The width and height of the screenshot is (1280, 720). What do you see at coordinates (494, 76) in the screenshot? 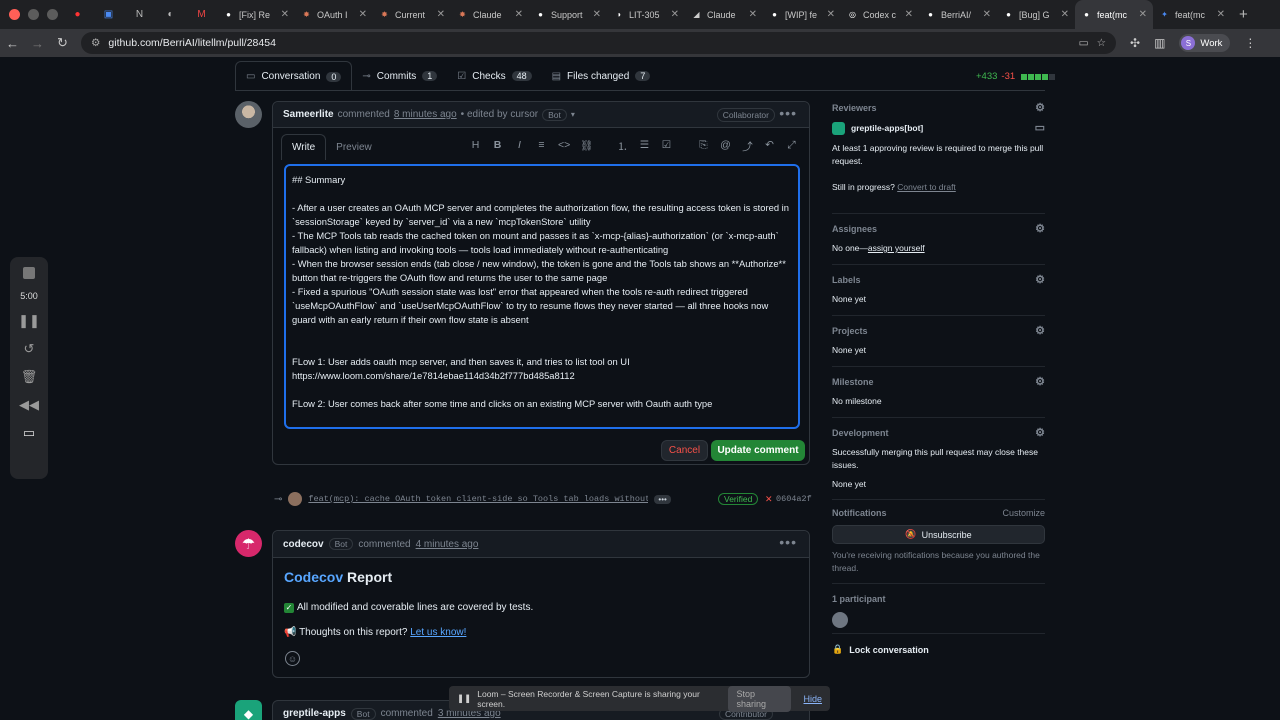
I see `tab-checks: ☑ Checks 48` at bounding box center [494, 76].